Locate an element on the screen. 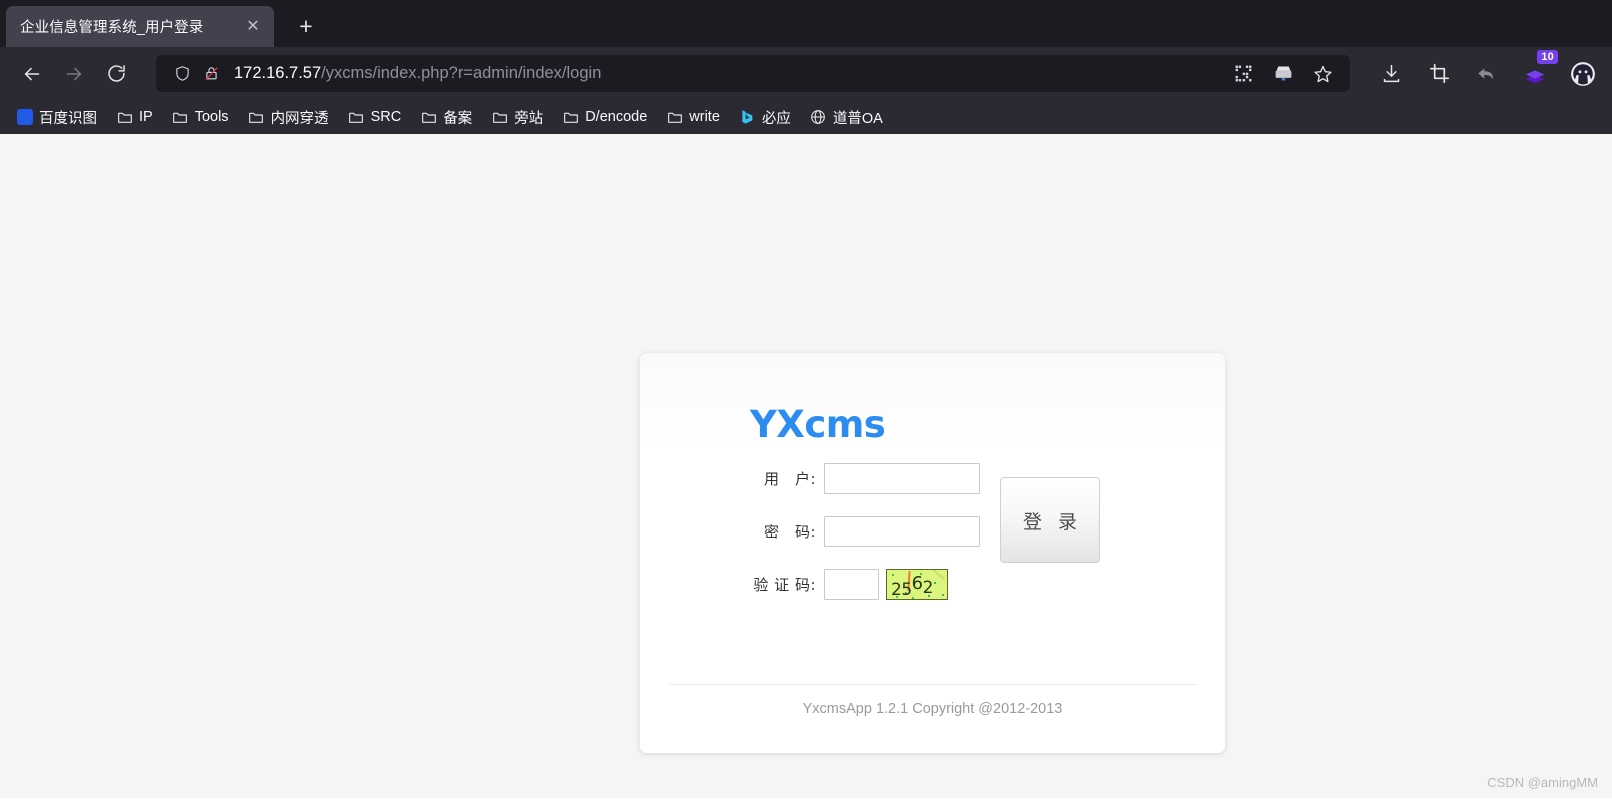 This screenshot has width=1612, height=801. browser-tab-active: 企业信息管理系统_用户登录 ✕ is located at coordinates (140, 26).